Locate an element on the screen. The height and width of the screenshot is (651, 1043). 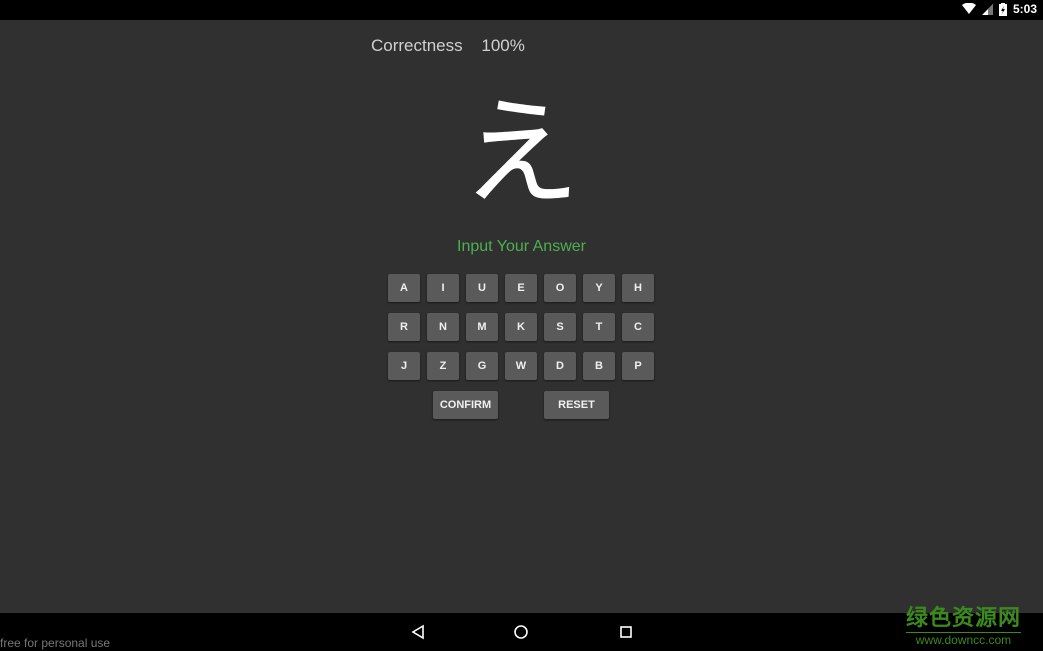
confirm-button: CONFIRM is located at coordinates (465, 405).